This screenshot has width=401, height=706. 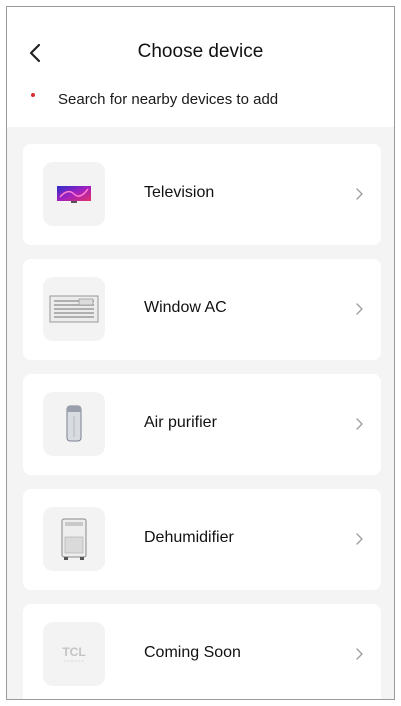 I want to click on device-label: Dehumidifier, so click(x=189, y=537).